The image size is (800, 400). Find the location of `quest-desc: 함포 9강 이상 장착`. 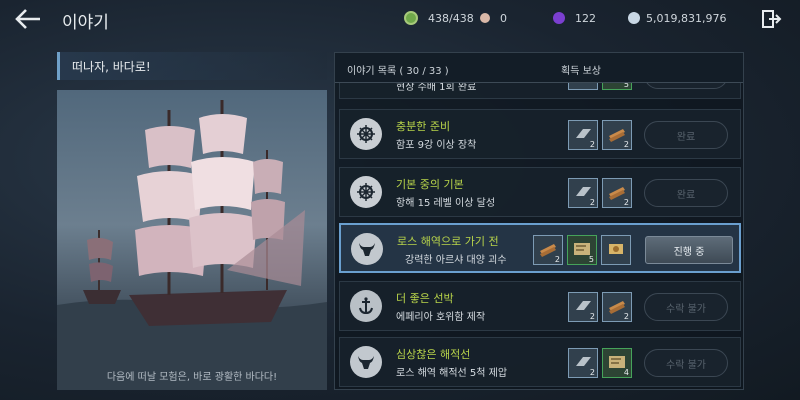

quest-desc: 함포 9강 이상 장착 is located at coordinates (436, 145).